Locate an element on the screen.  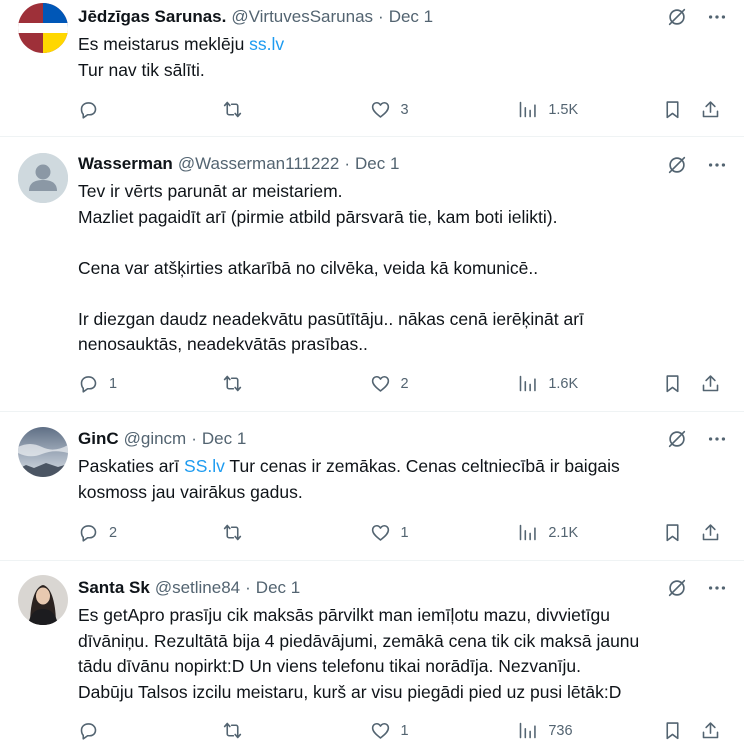
reply-button: 2 is located at coordinates (150, 532).